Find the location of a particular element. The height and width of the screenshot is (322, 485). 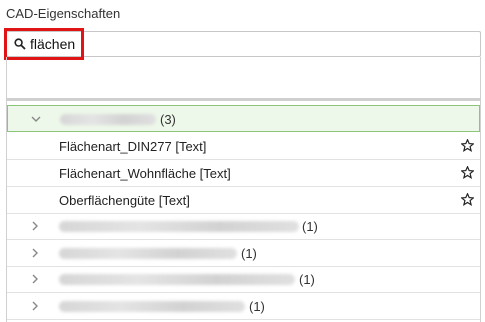

tree-child-row: Flächenart_Wohnfläche [Text] is located at coordinates (243, 173).